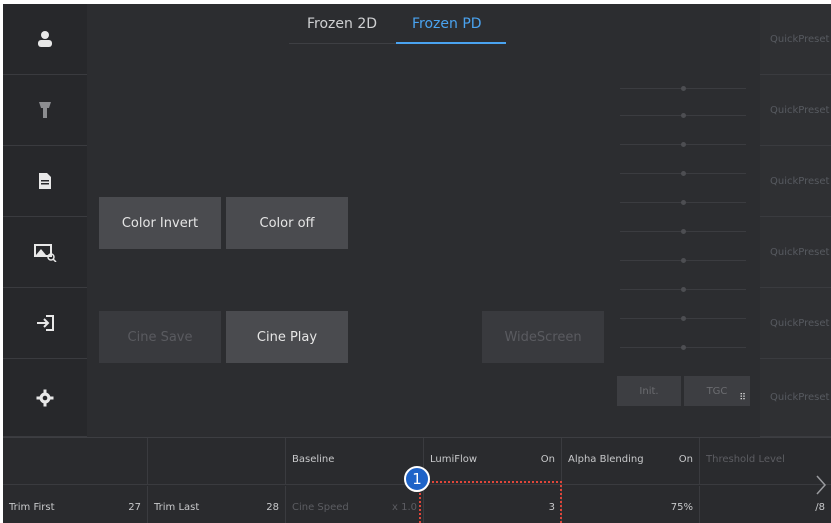  What do you see at coordinates (177, 507) in the screenshot?
I see `trim-last-label: Trim Last` at bounding box center [177, 507].